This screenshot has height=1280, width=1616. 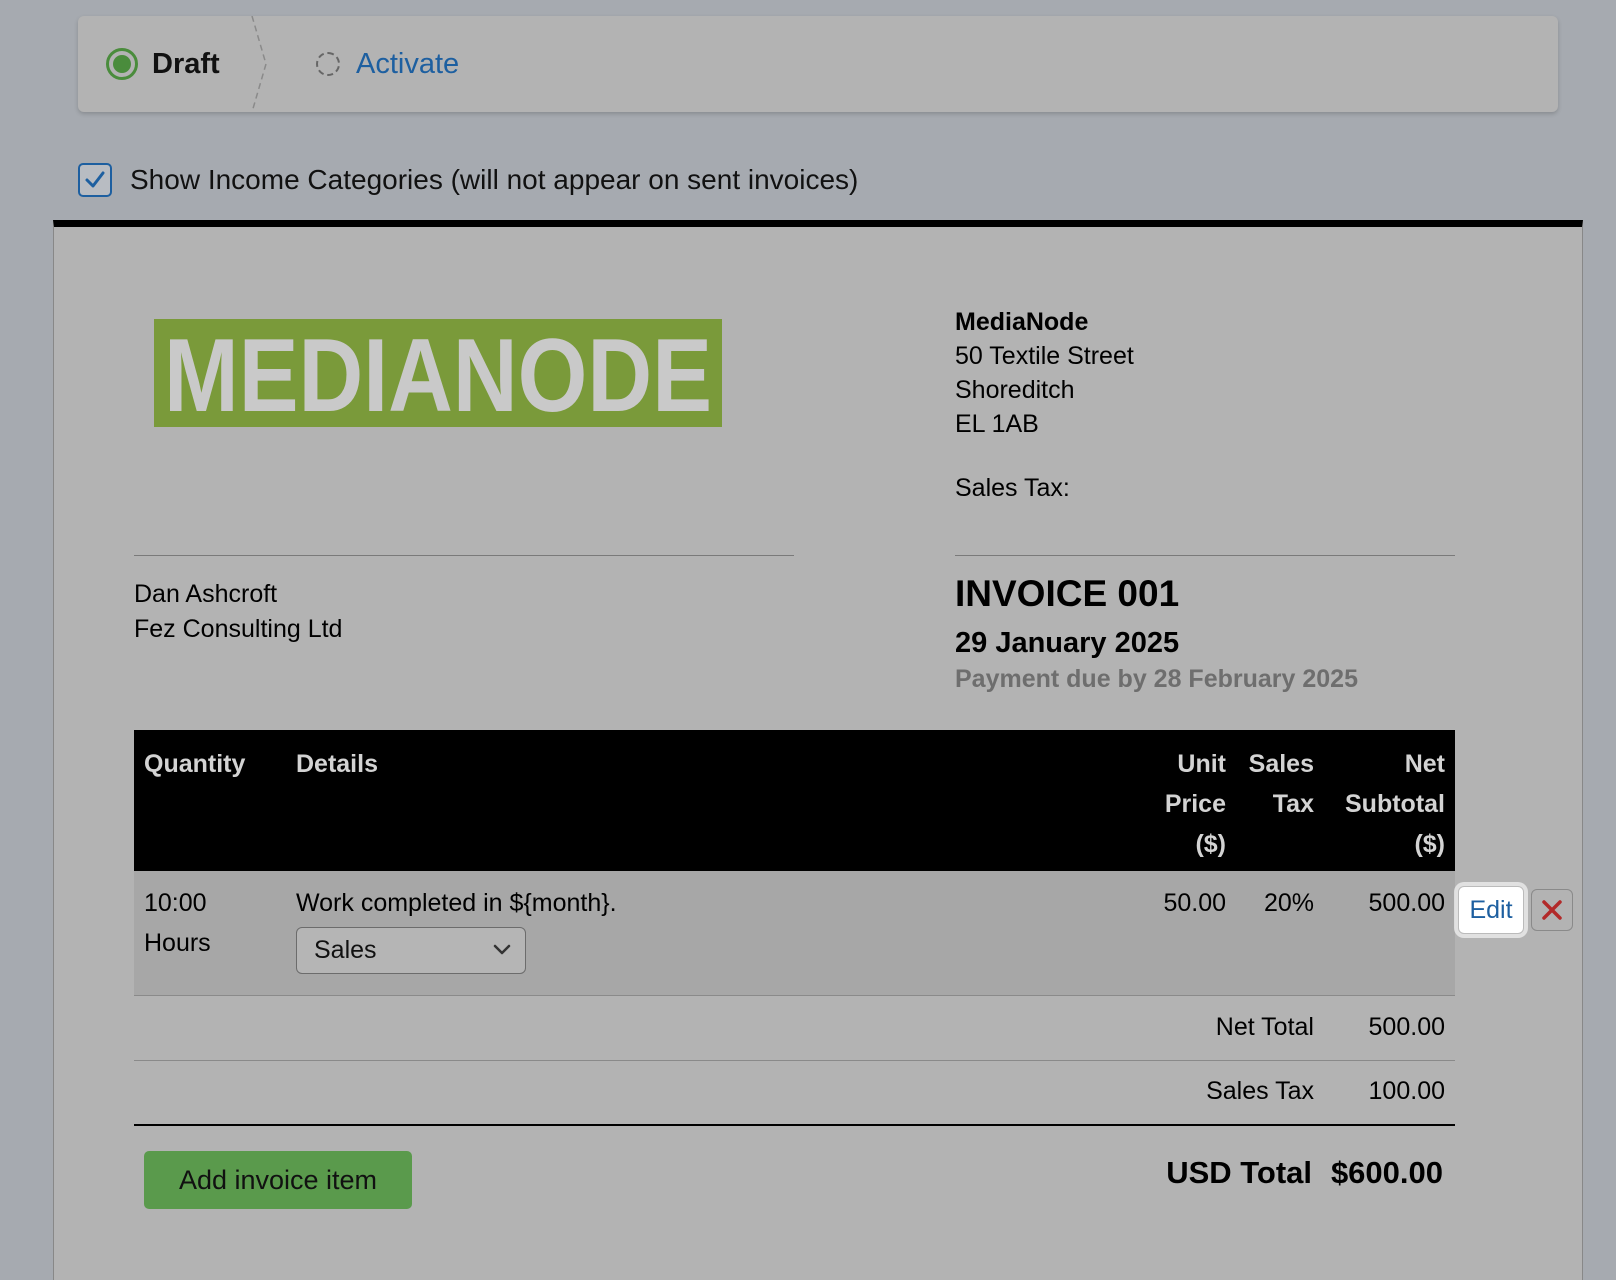 What do you see at coordinates (238, 629) in the screenshot?
I see `recipient-company: Fez Consulting Ltd` at bounding box center [238, 629].